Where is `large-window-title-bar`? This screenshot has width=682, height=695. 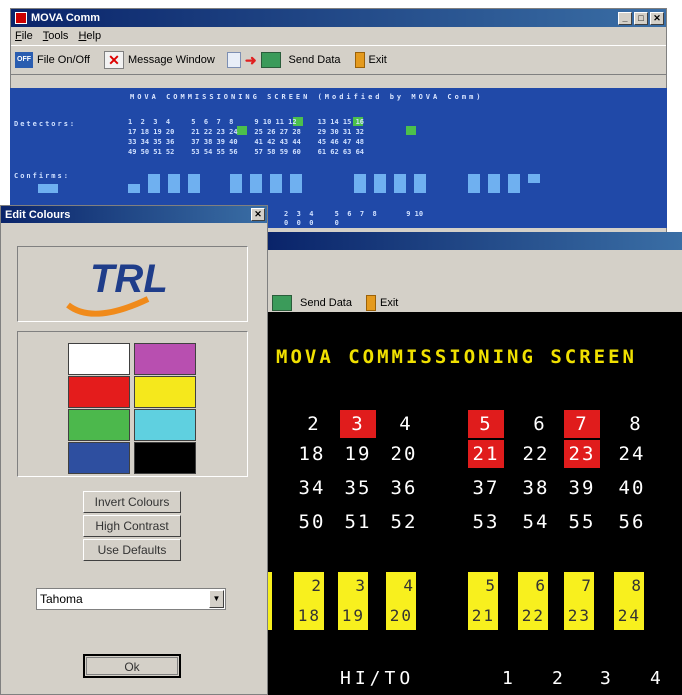
large-window-title-bar is located at coordinates (475, 241).